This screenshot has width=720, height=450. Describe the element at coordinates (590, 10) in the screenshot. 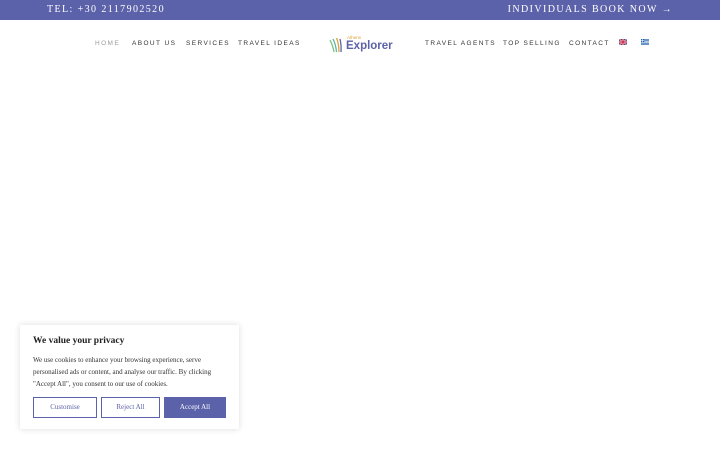

I see `individuals-book-now-link: INDIVIDUALS BOOK NOW →` at that location.